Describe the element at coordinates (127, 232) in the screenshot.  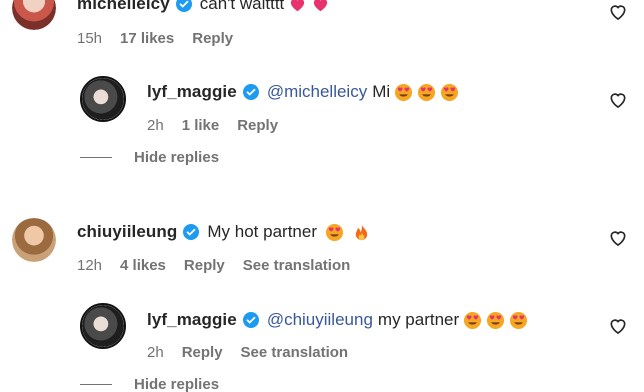
I see `username: chiuyiileung` at that location.